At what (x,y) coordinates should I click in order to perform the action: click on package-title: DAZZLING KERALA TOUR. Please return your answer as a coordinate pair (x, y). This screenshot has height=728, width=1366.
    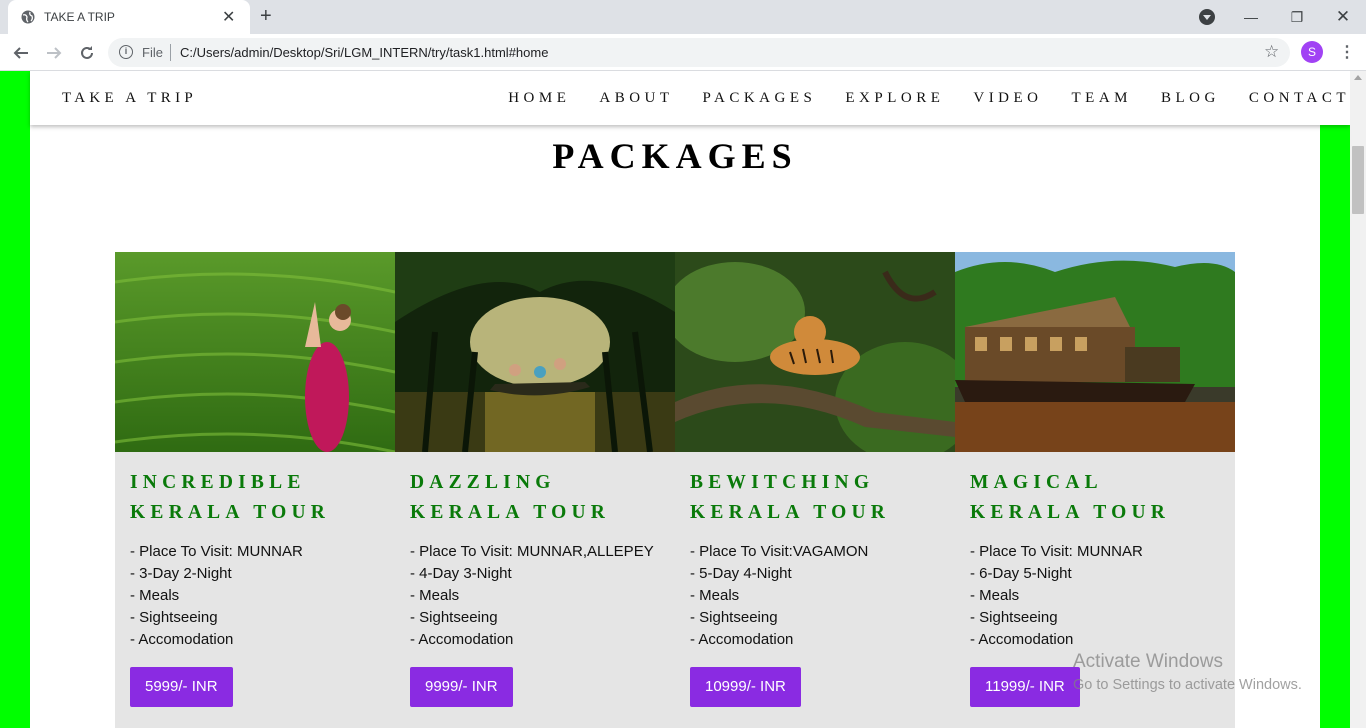
    Looking at the image, I should click on (510, 497).